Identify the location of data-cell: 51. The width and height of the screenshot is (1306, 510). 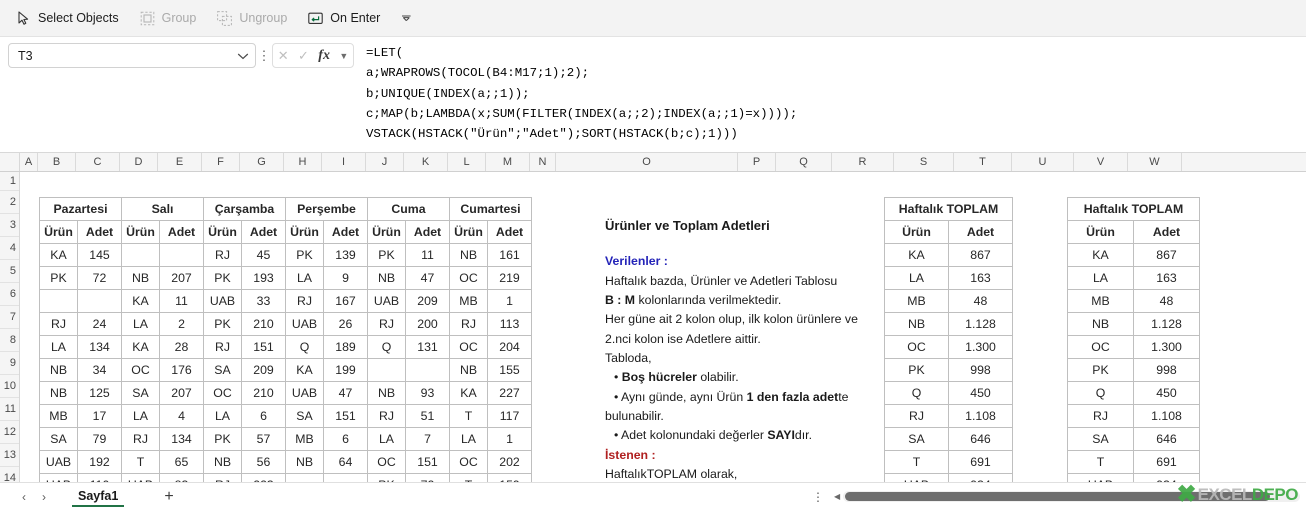
(427, 416).